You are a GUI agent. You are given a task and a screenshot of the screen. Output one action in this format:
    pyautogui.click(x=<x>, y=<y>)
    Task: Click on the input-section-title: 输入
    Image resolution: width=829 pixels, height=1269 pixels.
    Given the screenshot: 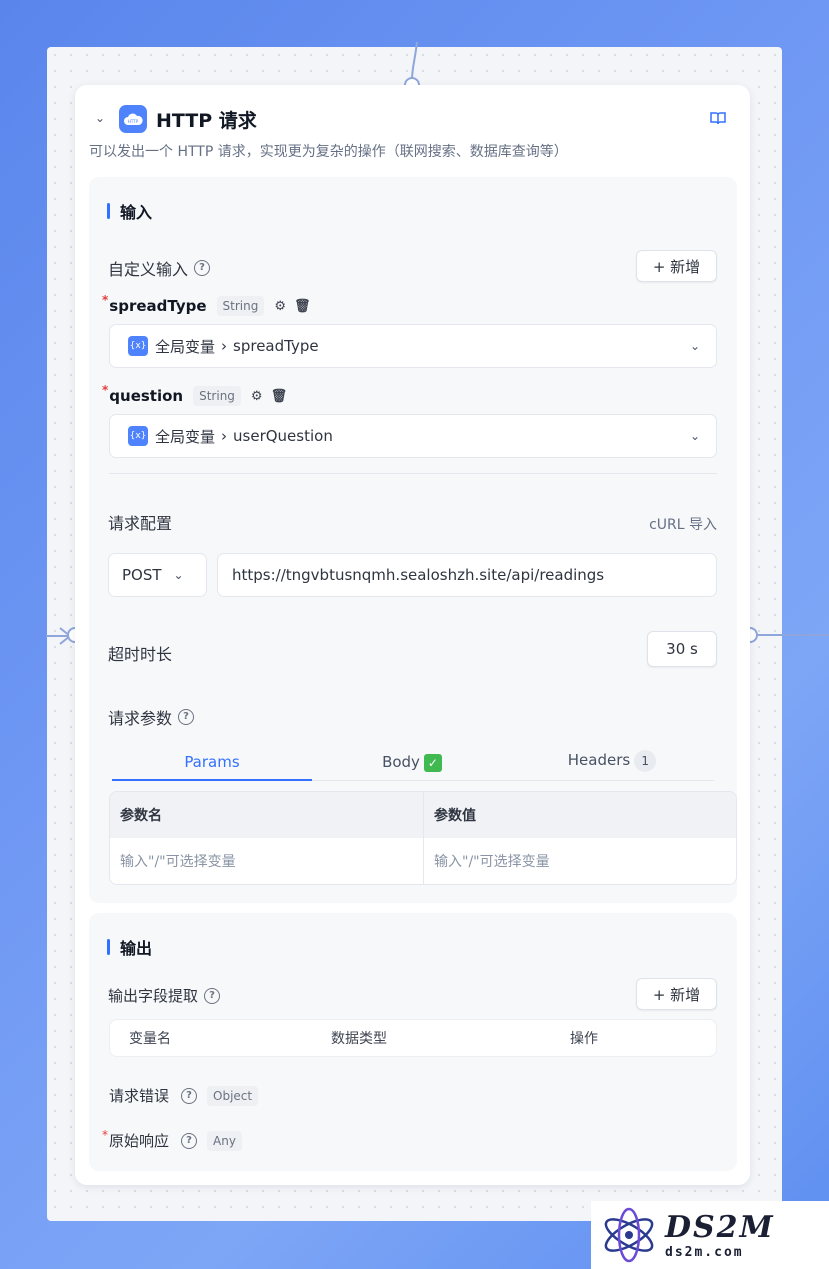 What is the action you would take?
    pyautogui.click(x=129, y=211)
    